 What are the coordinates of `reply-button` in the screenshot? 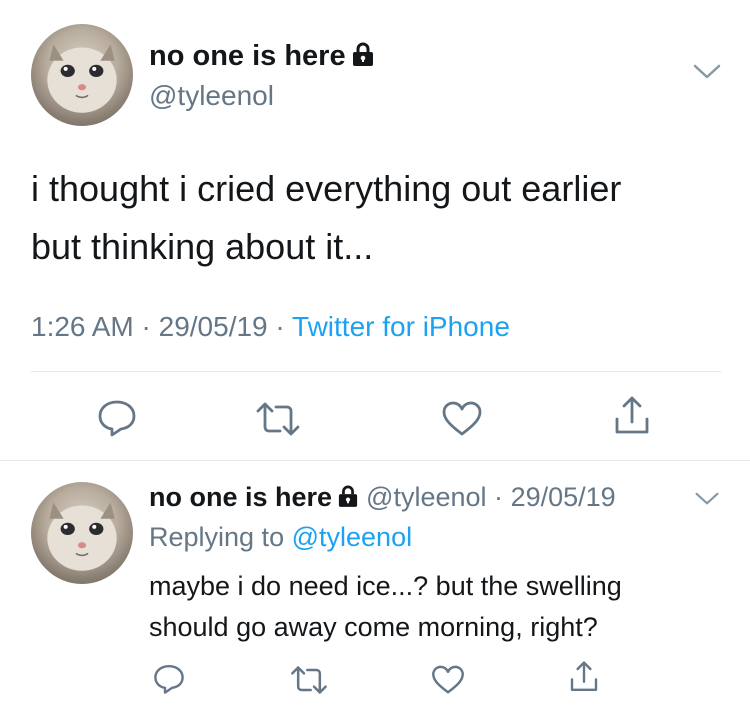 It's located at (117, 420).